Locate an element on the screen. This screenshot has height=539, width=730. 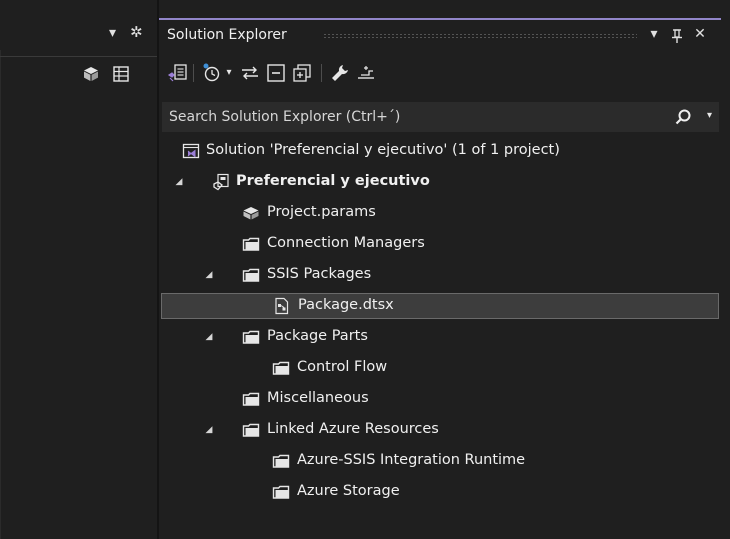
tree-item-label: Control Flow is located at coordinates (342, 367).